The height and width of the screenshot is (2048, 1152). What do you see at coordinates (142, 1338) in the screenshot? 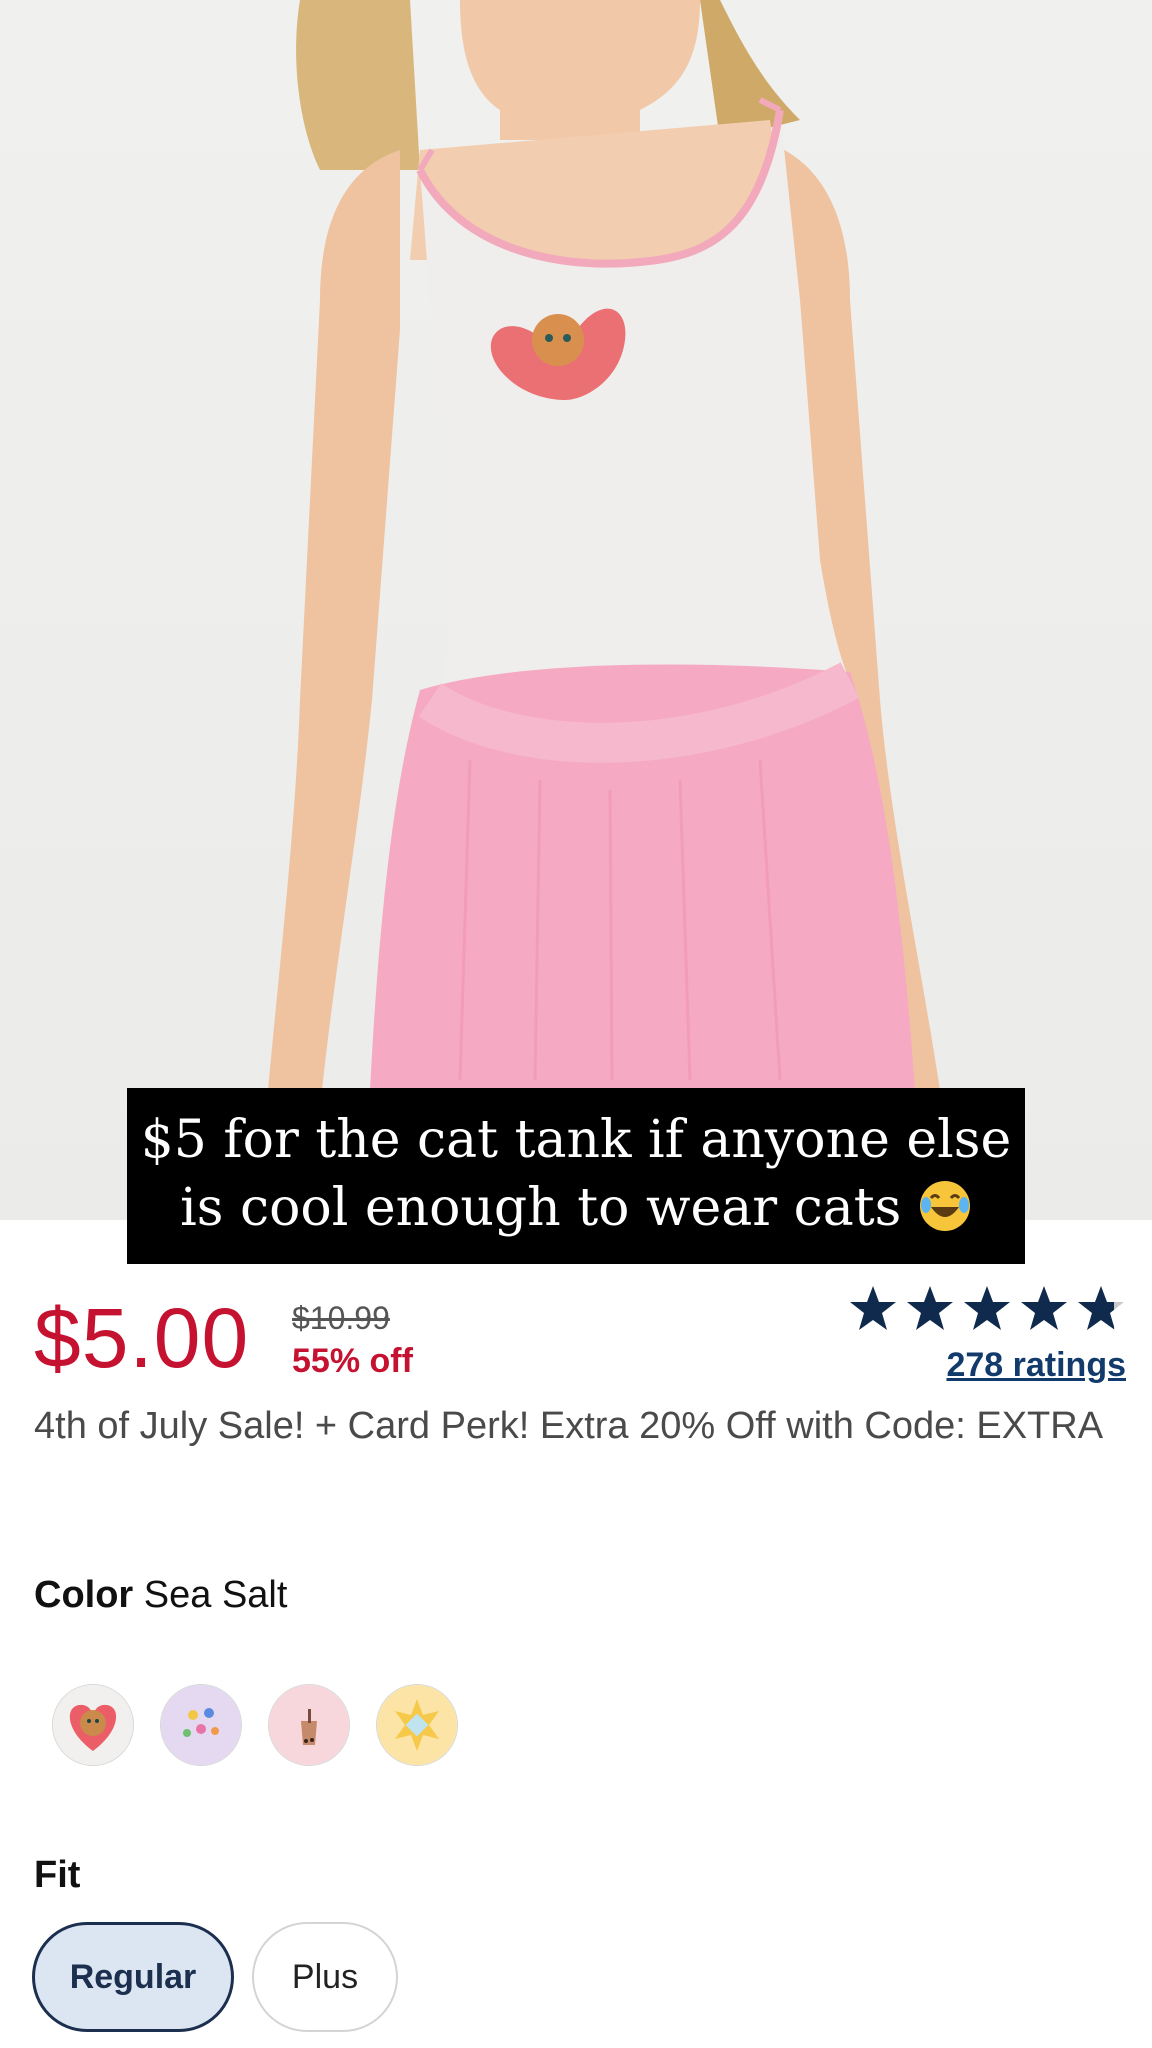
I see `current-price: $5.00` at bounding box center [142, 1338].